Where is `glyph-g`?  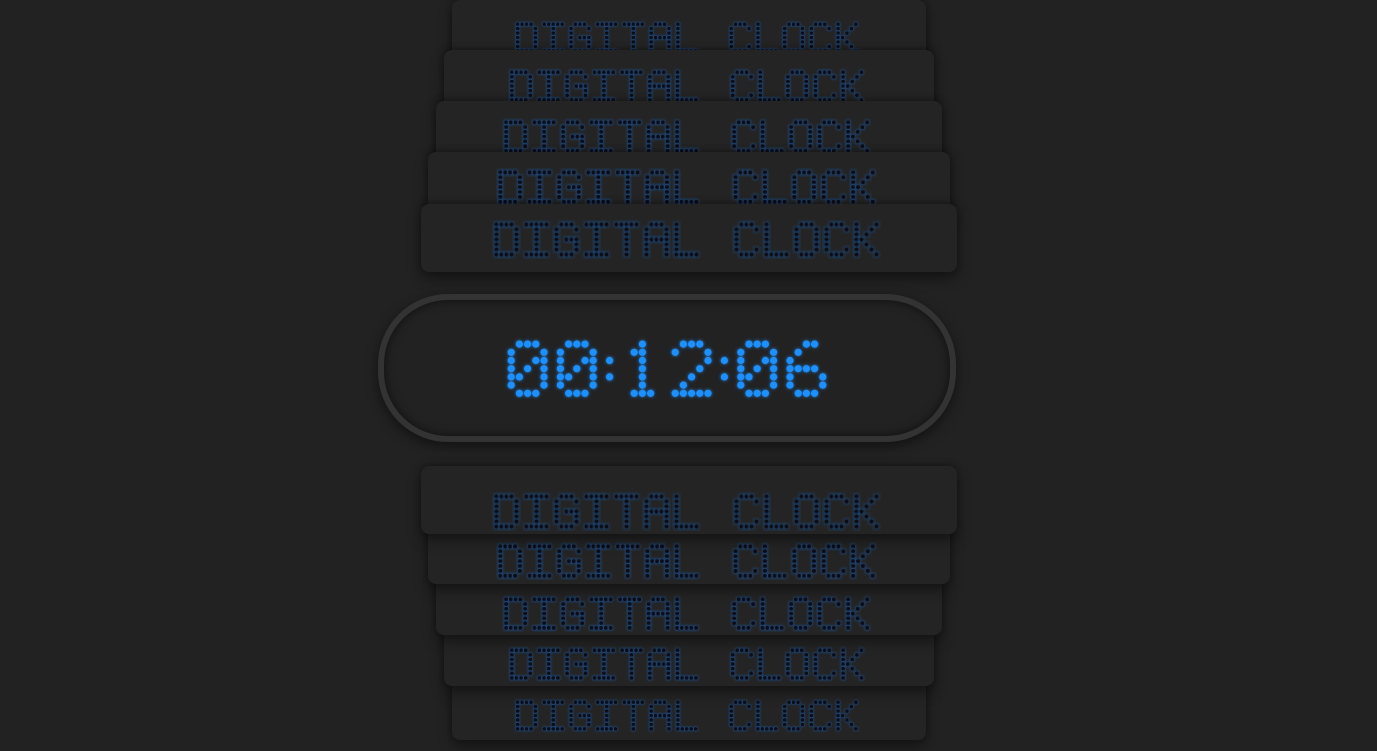 glyph-g is located at coordinates (572, 613).